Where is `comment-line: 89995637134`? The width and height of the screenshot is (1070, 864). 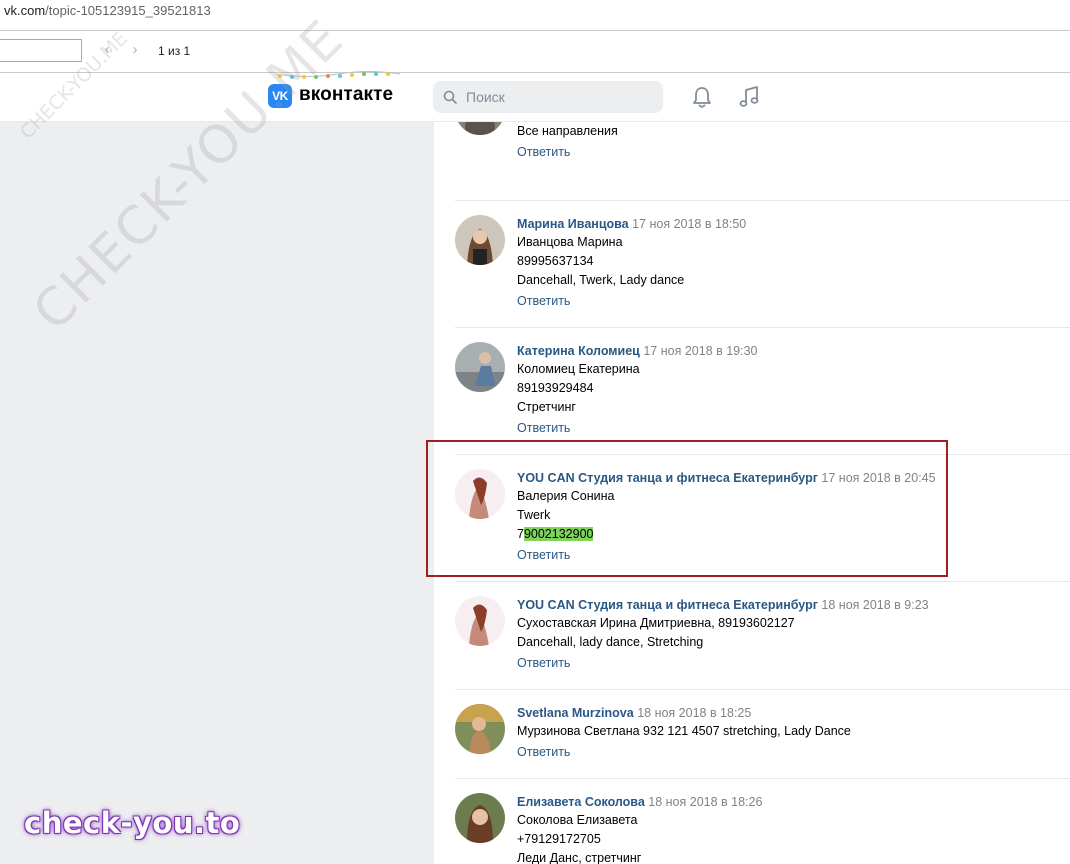
comment-line: 89995637134 is located at coordinates (555, 261).